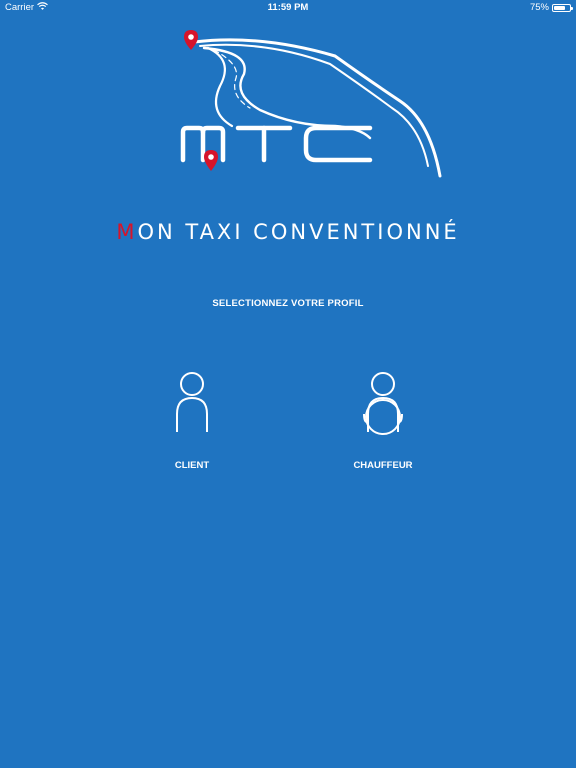 The width and height of the screenshot is (576, 768). Describe the element at coordinates (298, 232) in the screenshot. I see `app-title-rest: ON TAXI CONVENTIONNÉ` at that location.